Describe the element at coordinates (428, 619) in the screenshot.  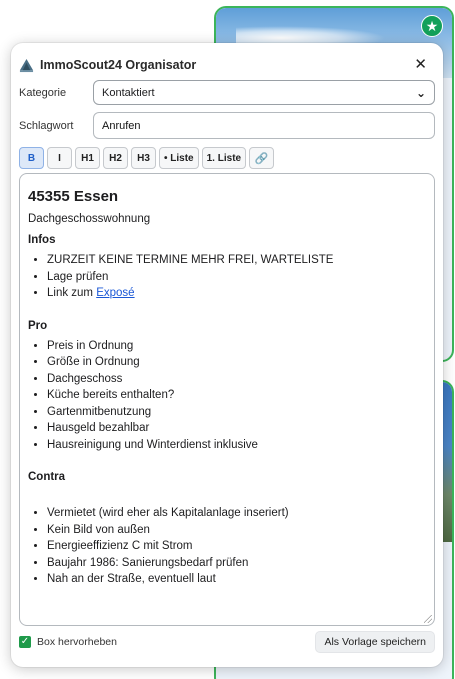
I see `resize-handle` at that location.